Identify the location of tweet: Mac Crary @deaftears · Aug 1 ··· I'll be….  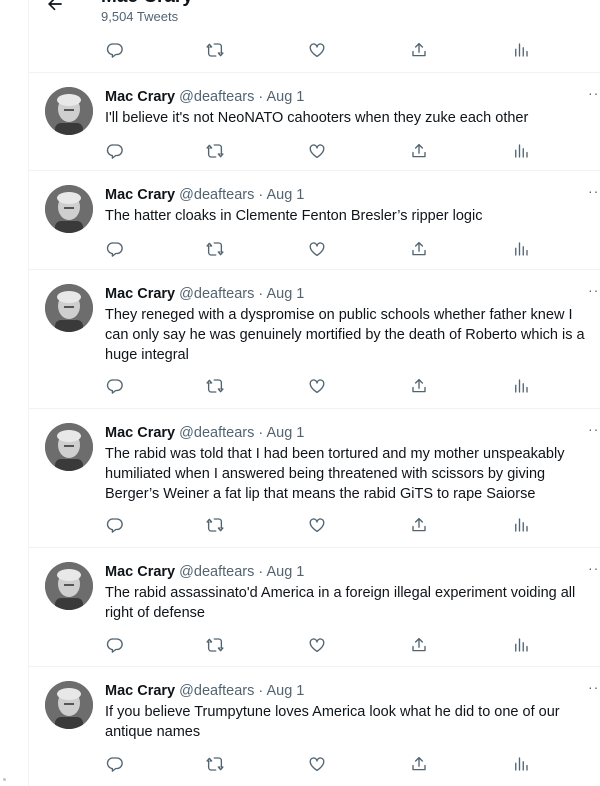
(314, 121).